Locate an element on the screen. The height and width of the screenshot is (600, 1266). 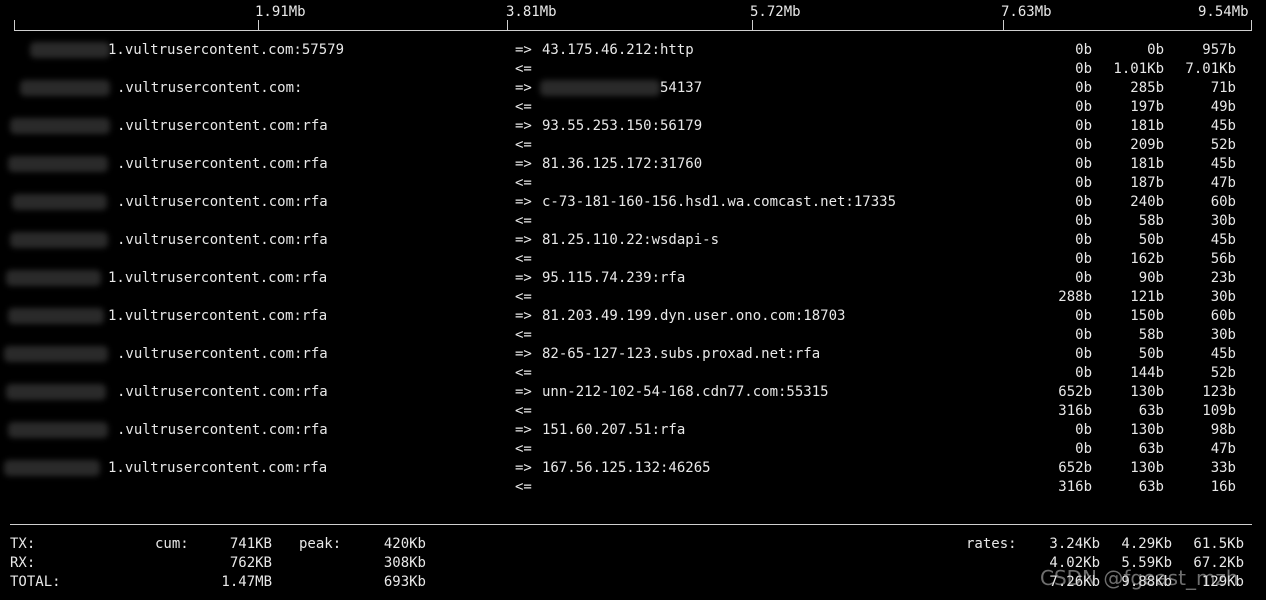
tx-rate-10s: 0b is located at coordinates (1155, 50).